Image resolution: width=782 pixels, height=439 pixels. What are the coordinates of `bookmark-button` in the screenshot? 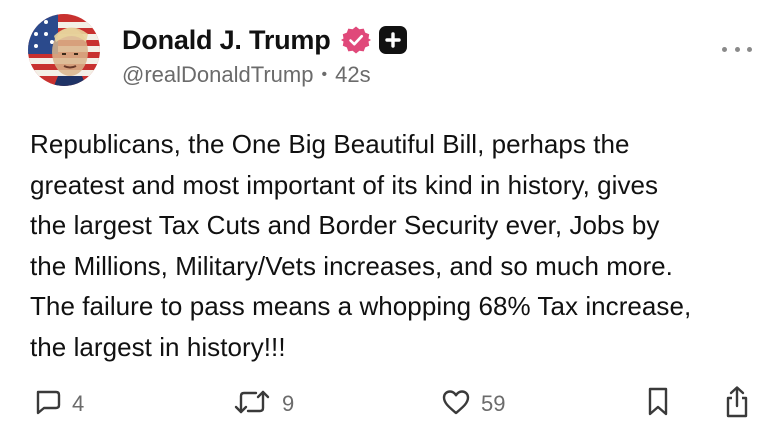 It's located at (658, 404).